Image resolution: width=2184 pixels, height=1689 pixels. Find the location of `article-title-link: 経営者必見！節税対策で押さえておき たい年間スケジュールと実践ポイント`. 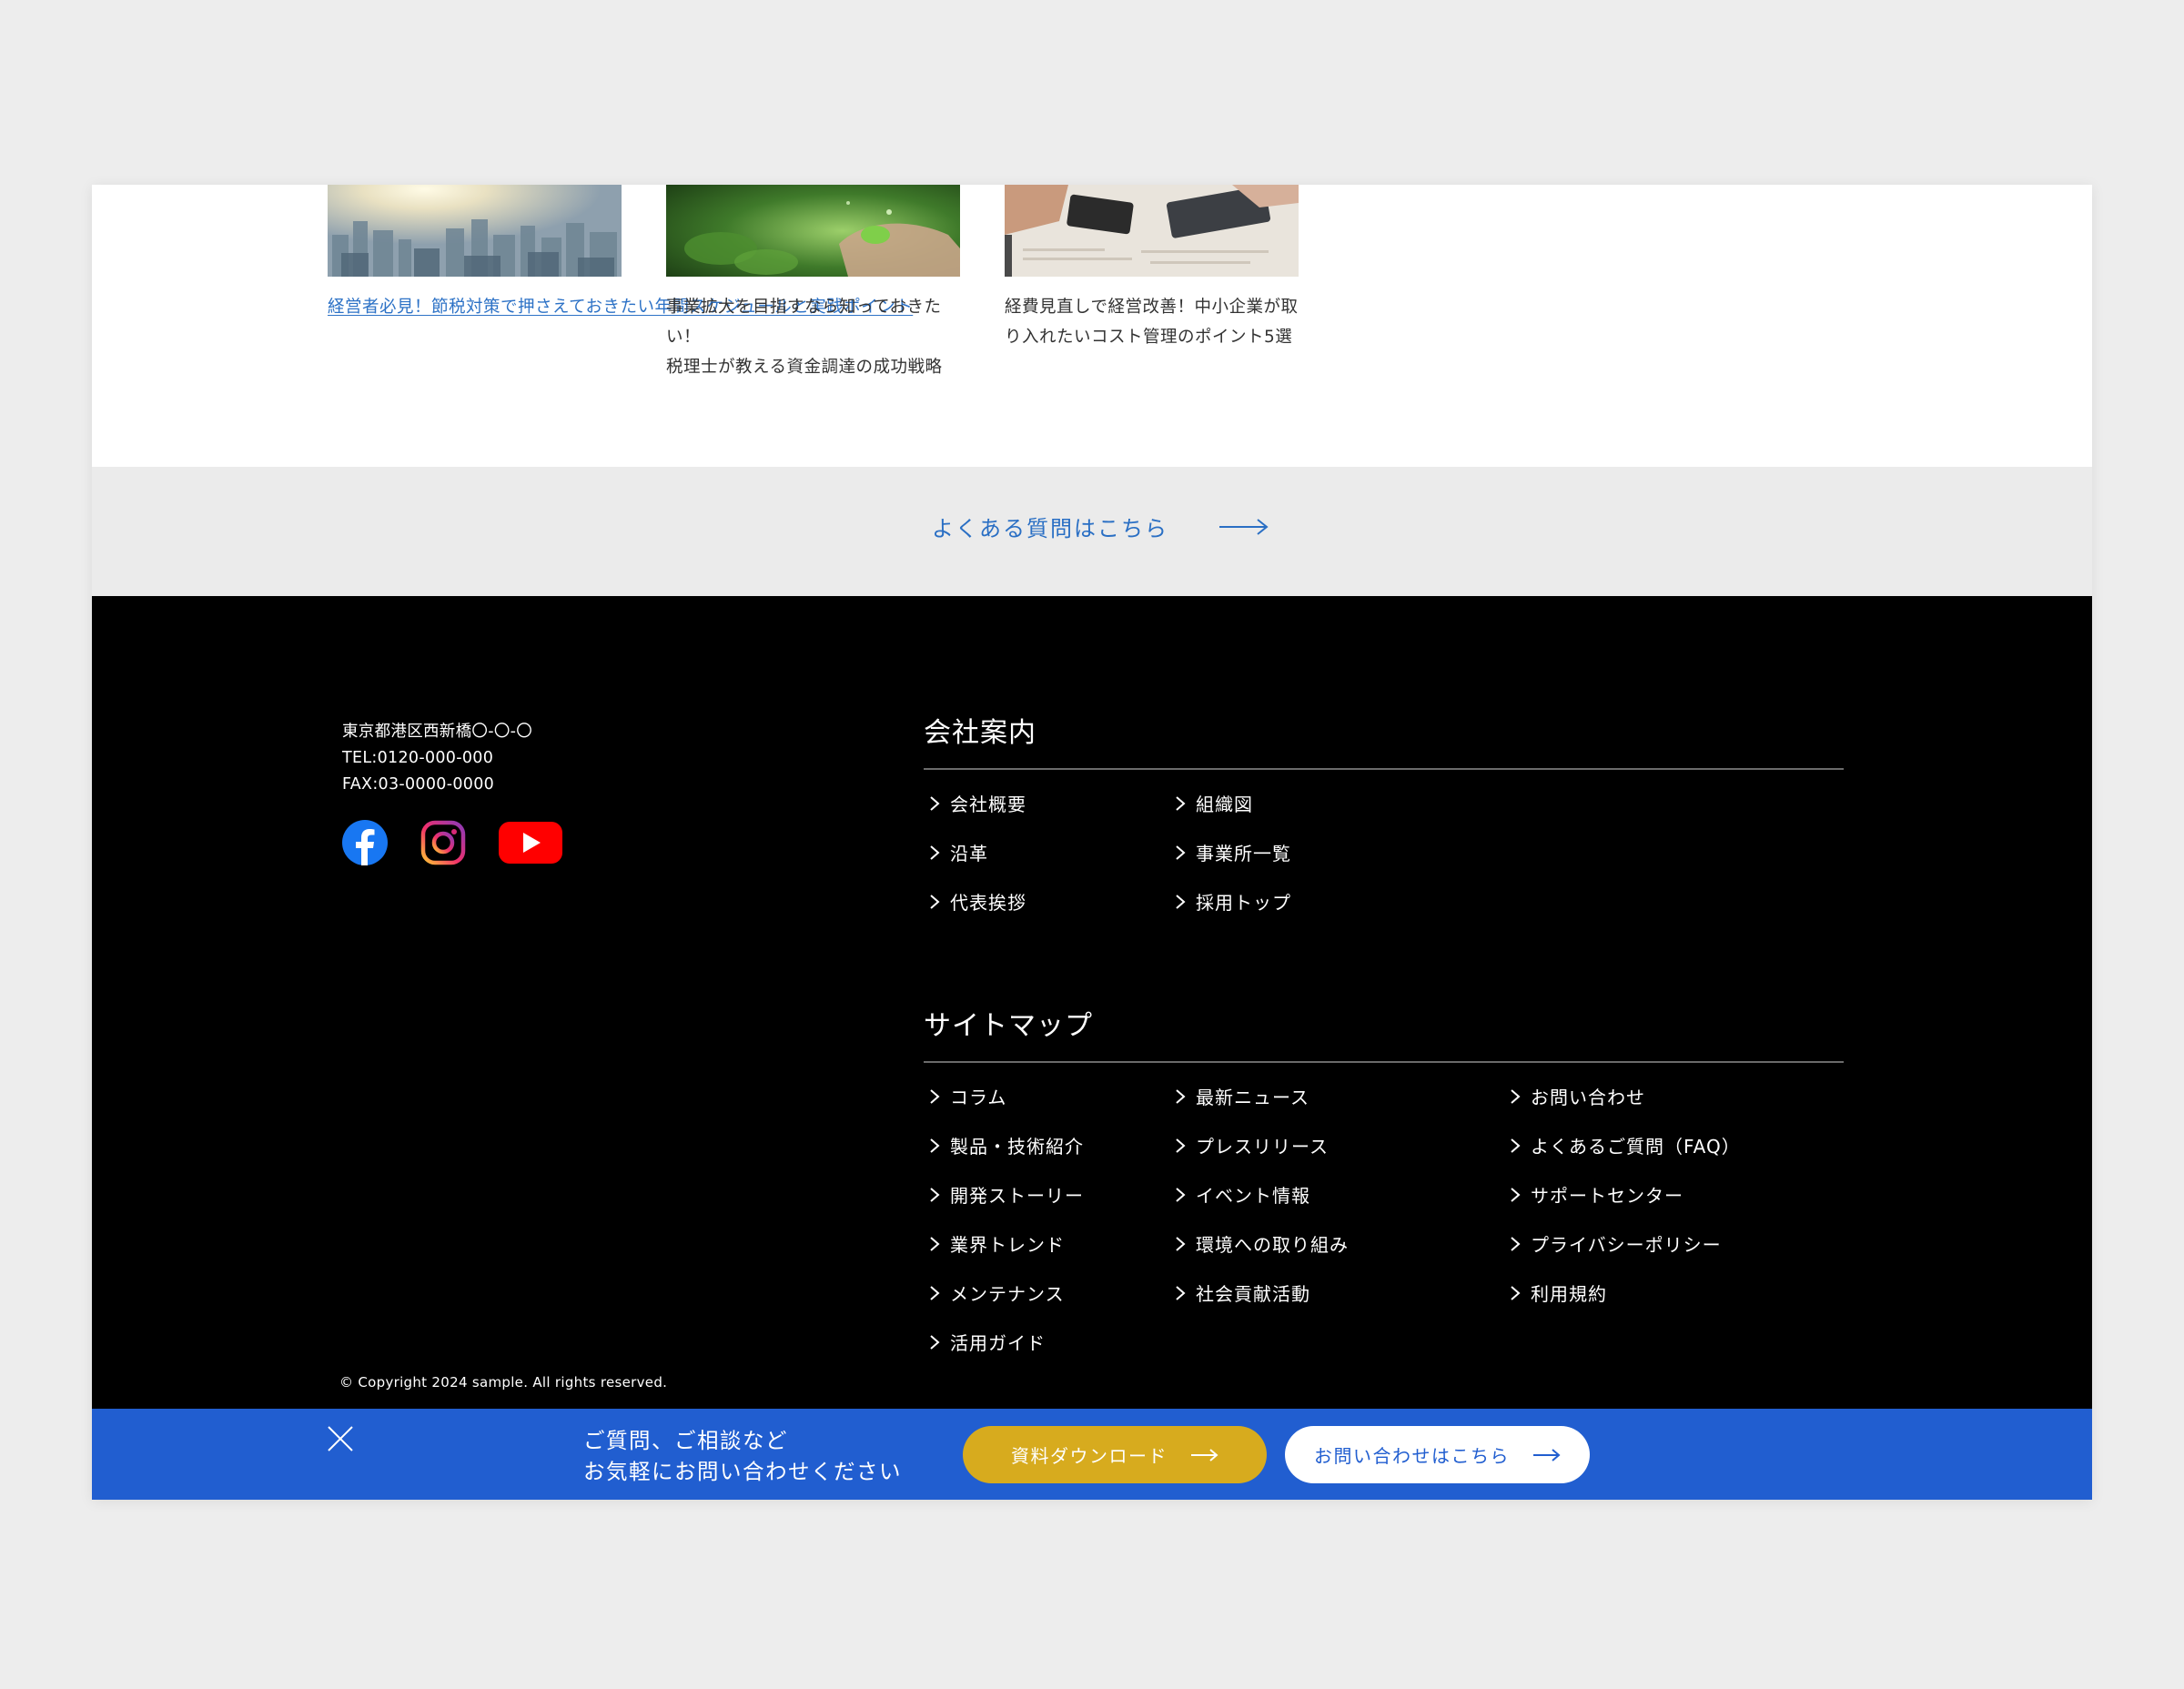

article-title-link: 経営者必見！節税対策で押さえておき たい年間スケジュールと実践ポイント is located at coordinates (621, 307).